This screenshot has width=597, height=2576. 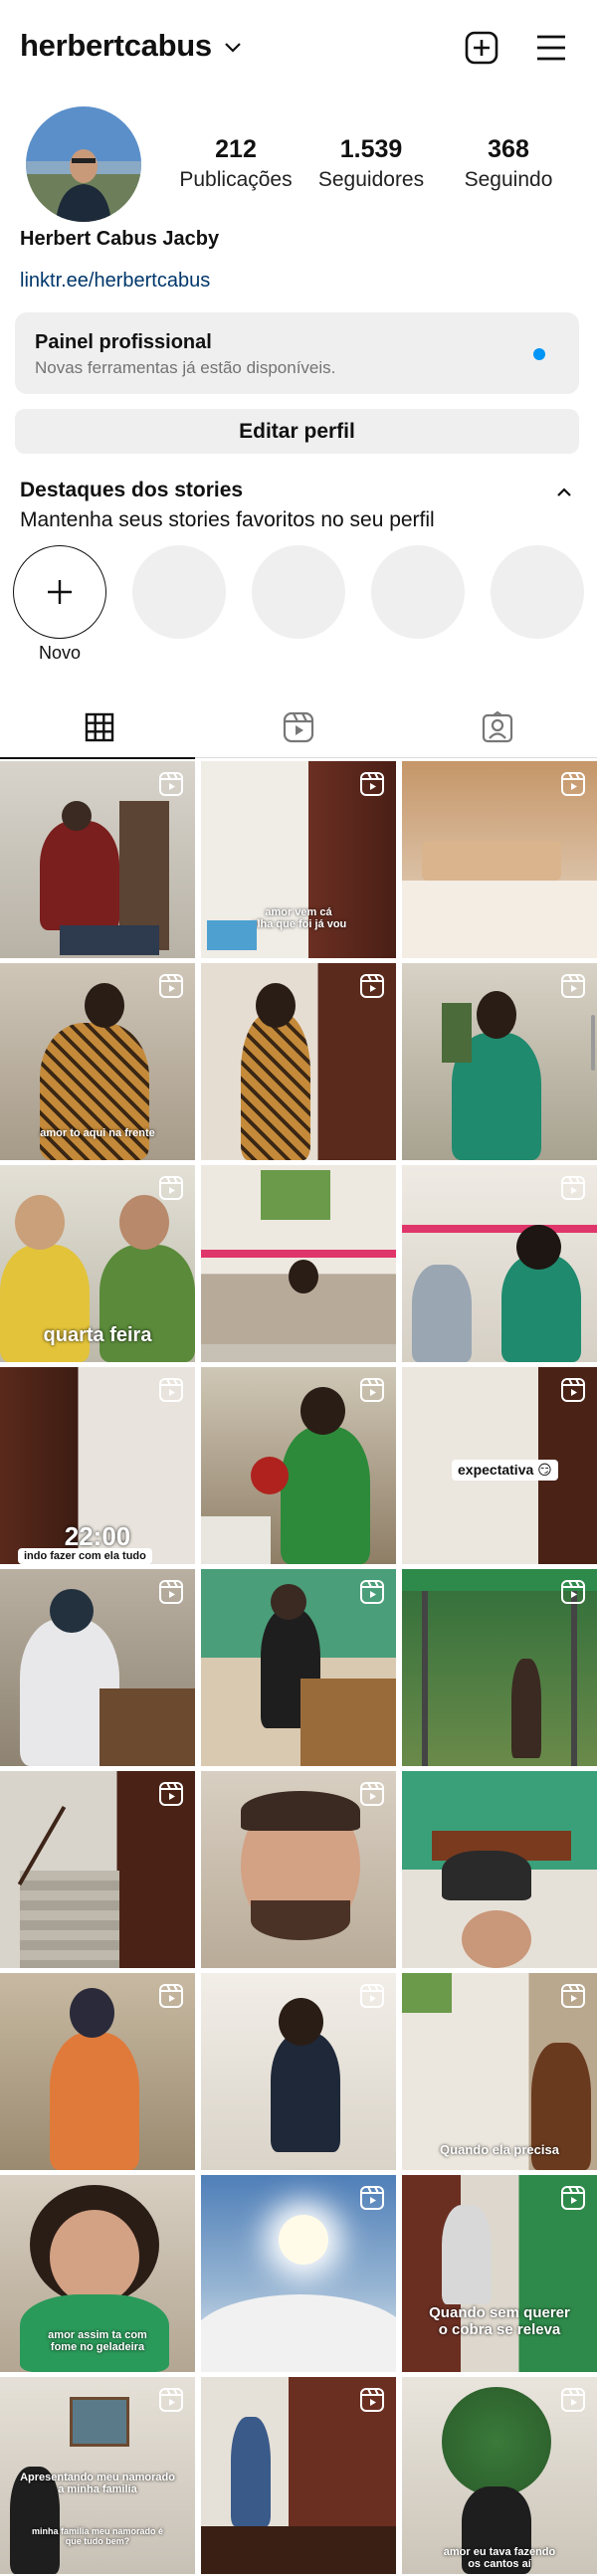 What do you see at coordinates (481, 48) in the screenshot?
I see `new-post-icon` at bounding box center [481, 48].